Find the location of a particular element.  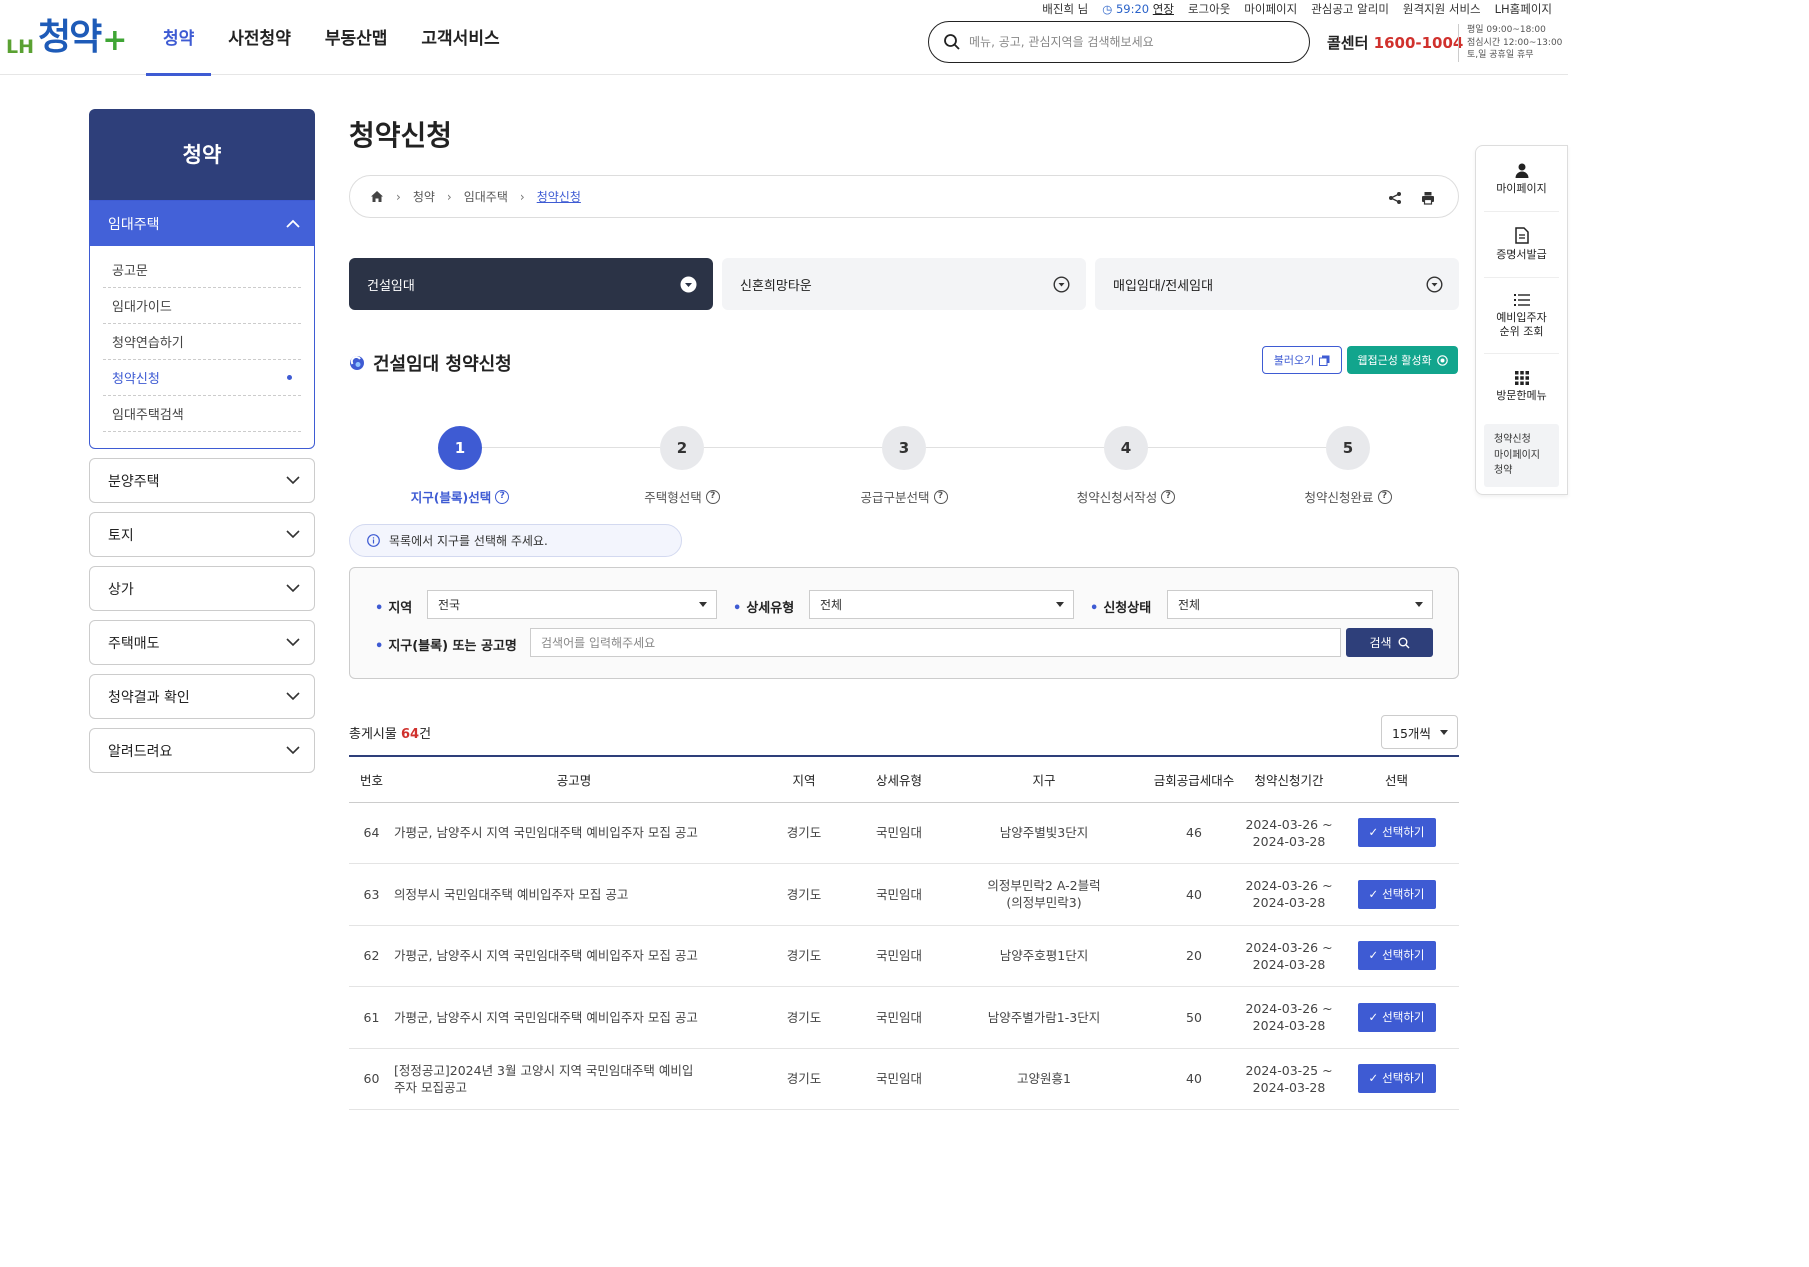

callcenter: 콜센터 1600-1004 is located at coordinates (1395, 43).